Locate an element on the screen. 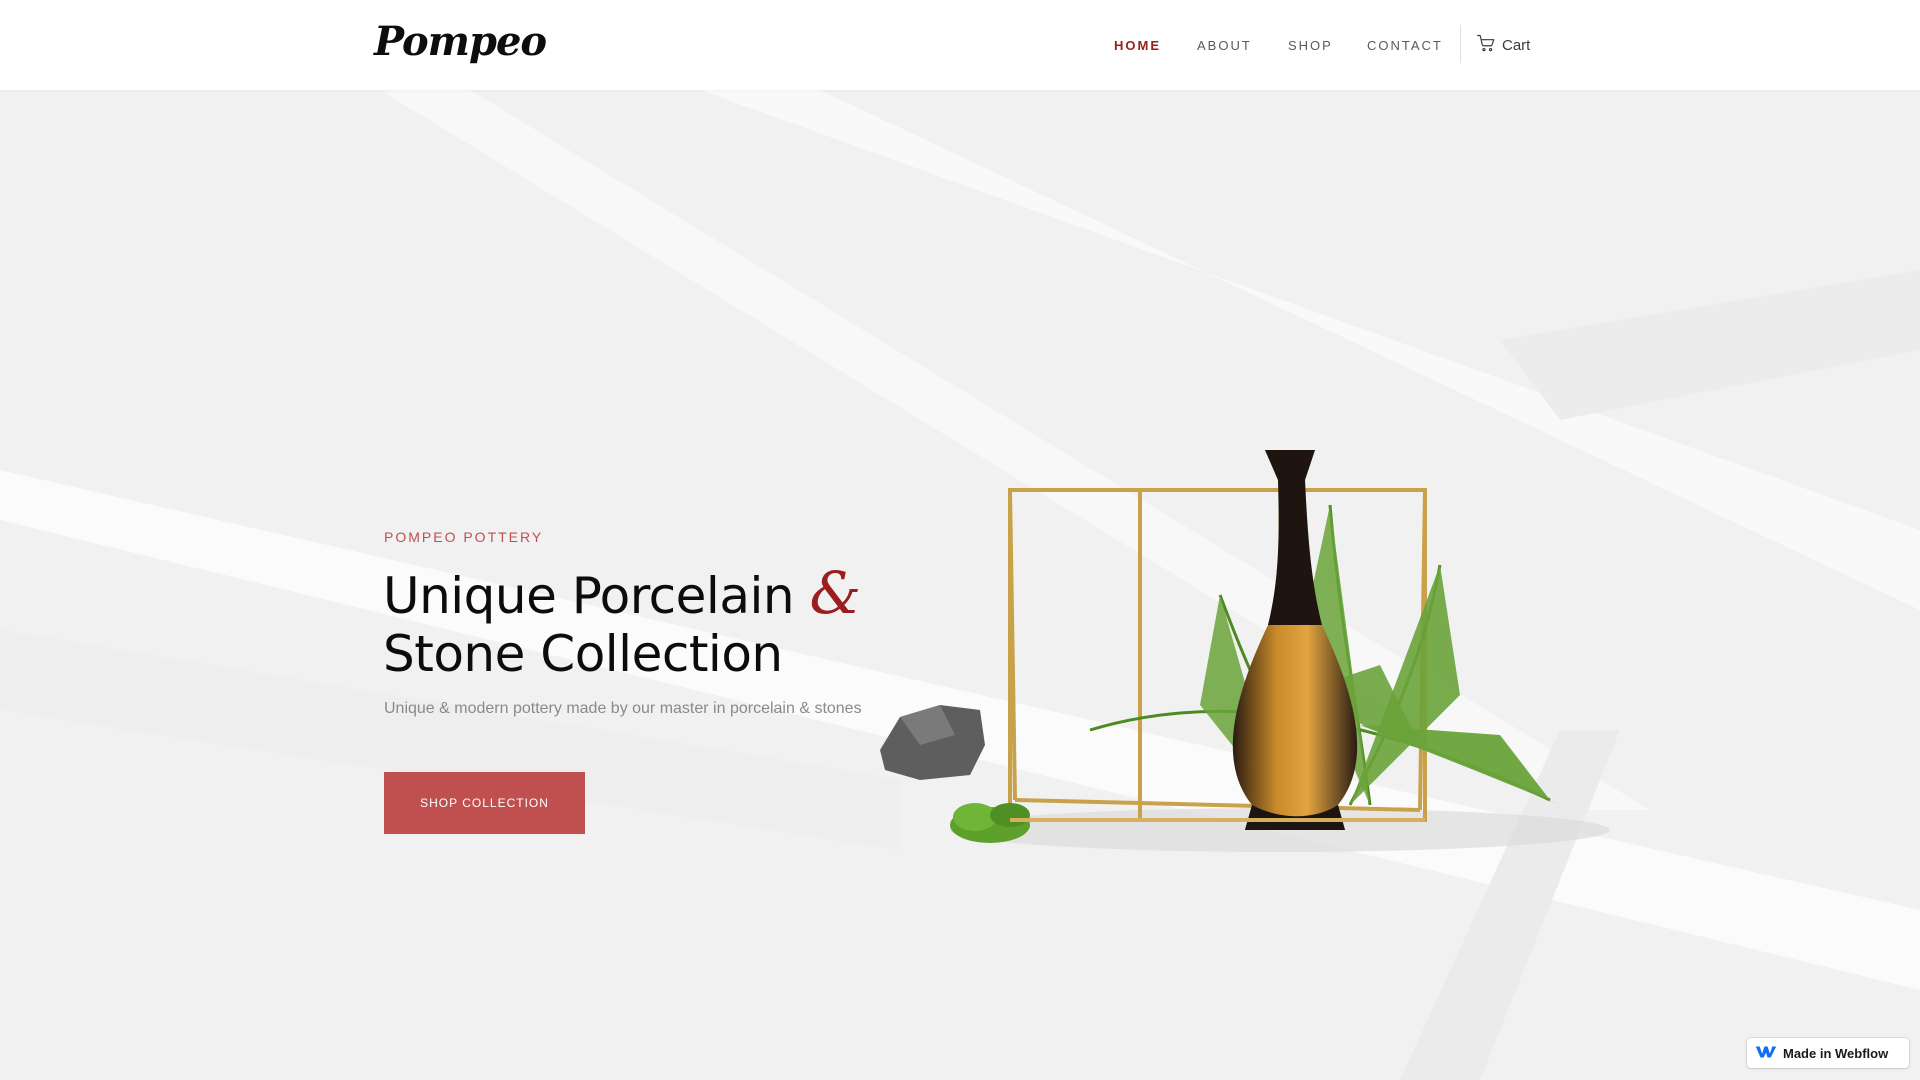 Image resolution: width=1920 pixels, height=1080 pixels. cart-label: Cart is located at coordinates (1516, 45).